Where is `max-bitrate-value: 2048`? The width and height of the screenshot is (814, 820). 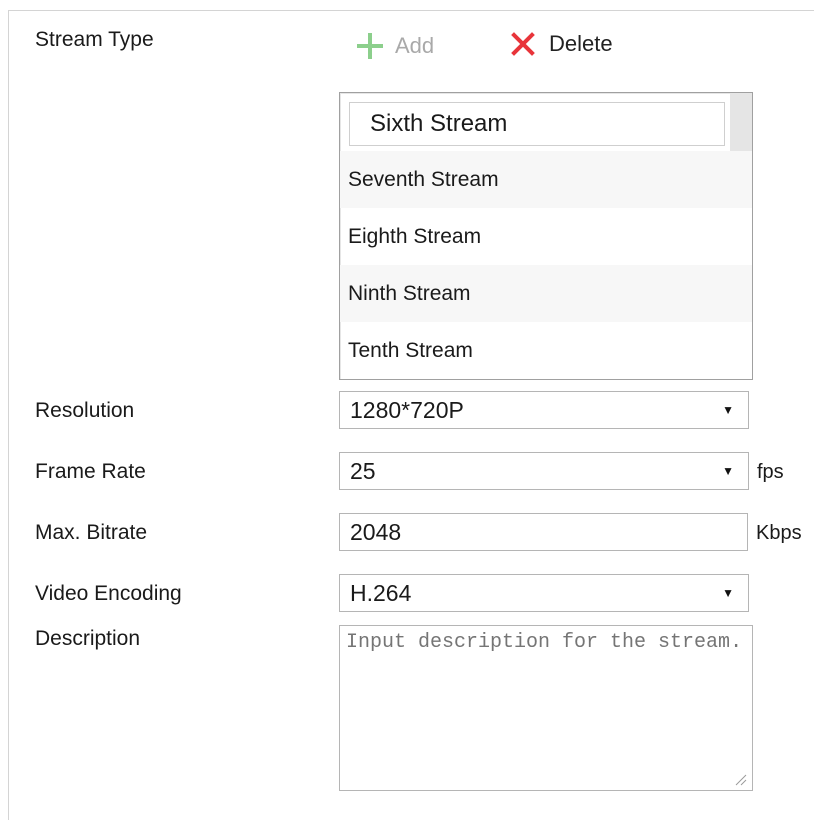 max-bitrate-value: 2048 is located at coordinates (376, 532).